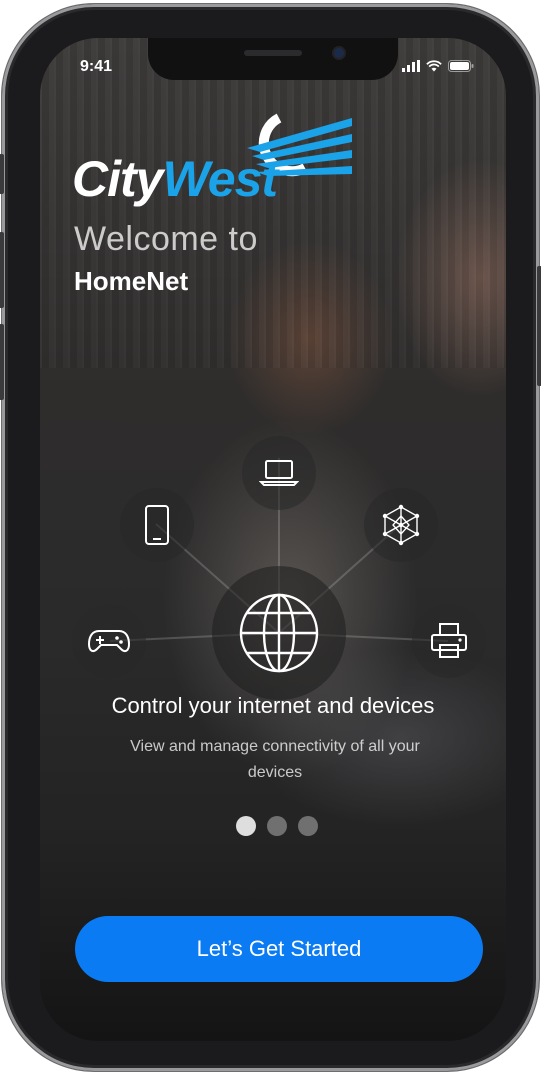  What do you see at coordinates (434, 66) in the screenshot?
I see `wifi-icon` at bounding box center [434, 66].